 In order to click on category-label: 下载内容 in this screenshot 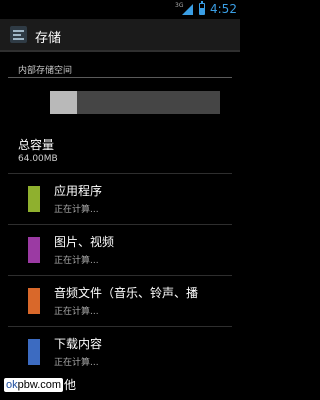, I will do `click(78, 344)`.